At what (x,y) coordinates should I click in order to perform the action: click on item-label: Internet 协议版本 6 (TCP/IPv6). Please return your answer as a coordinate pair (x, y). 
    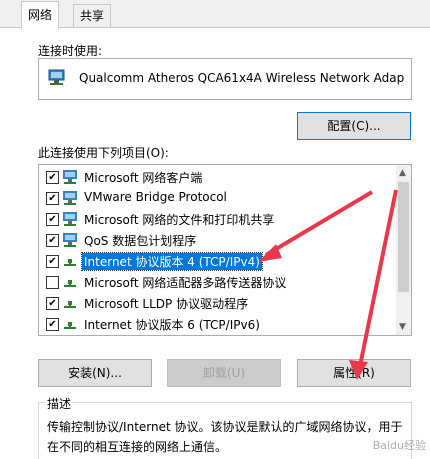
    Looking at the image, I should click on (172, 325).